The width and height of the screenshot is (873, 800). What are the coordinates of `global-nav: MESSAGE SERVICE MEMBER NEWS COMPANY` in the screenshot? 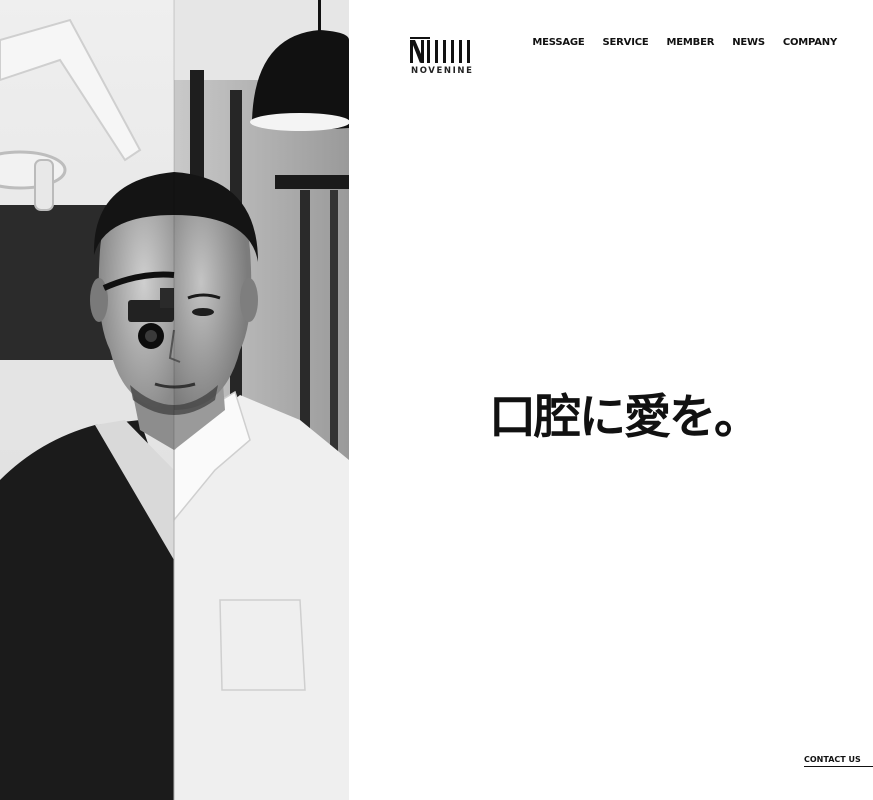 It's located at (684, 42).